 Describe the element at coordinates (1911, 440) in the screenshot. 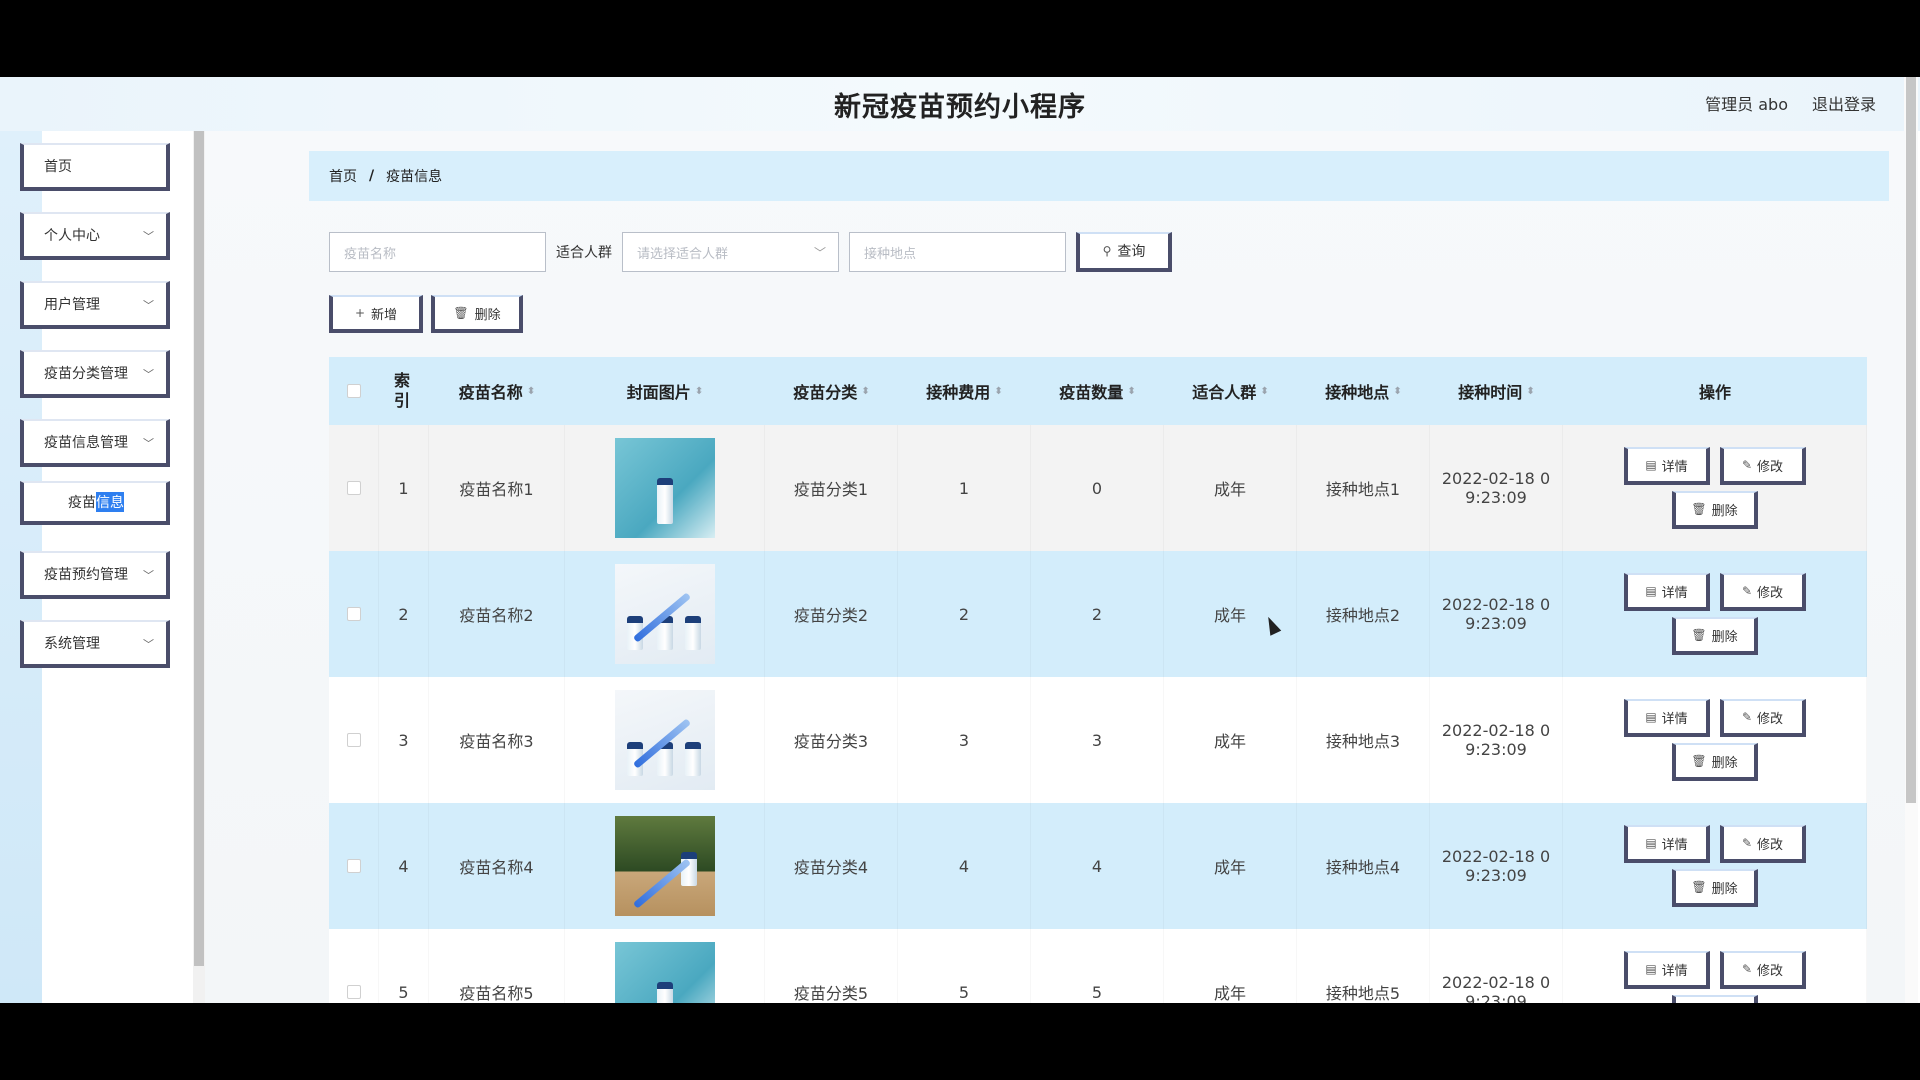

I see `page-scrollbar-thumb` at that location.